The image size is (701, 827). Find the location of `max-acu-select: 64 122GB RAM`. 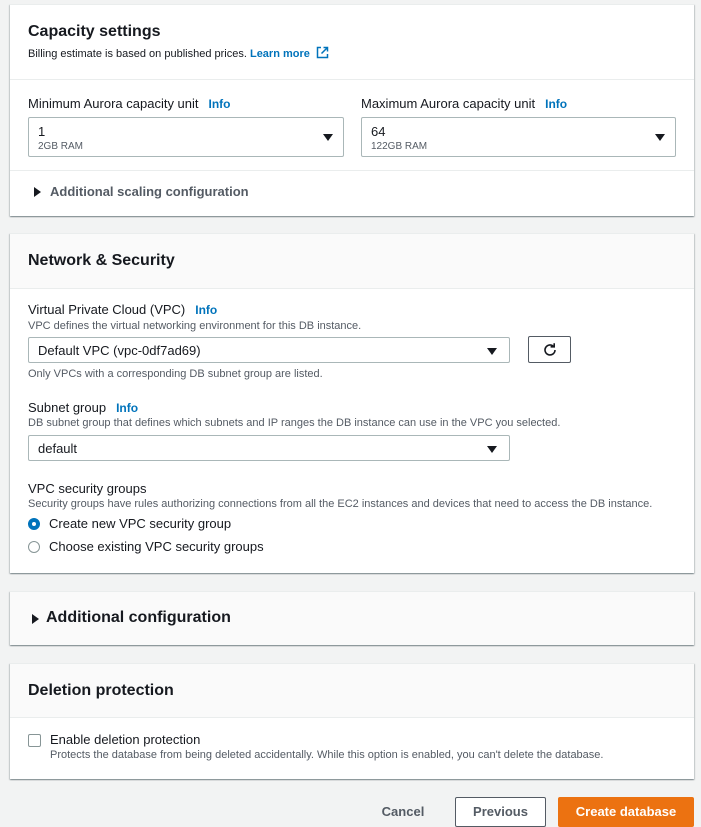

max-acu-select: 64 122GB RAM is located at coordinates (518, 137).